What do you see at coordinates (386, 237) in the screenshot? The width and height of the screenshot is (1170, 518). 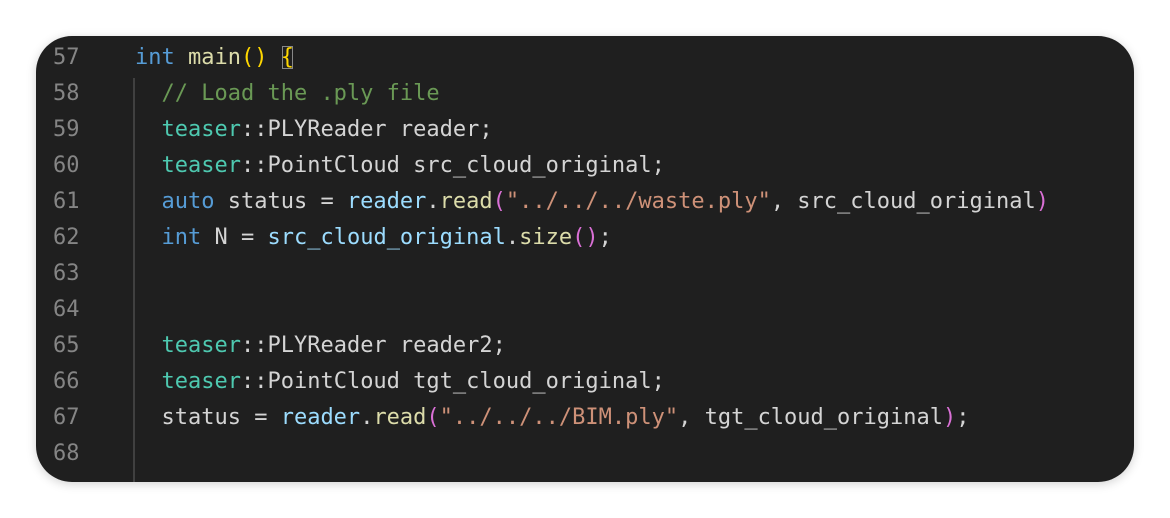 I see `code-token: src_cloud_original` at bounding box center [386, 237].